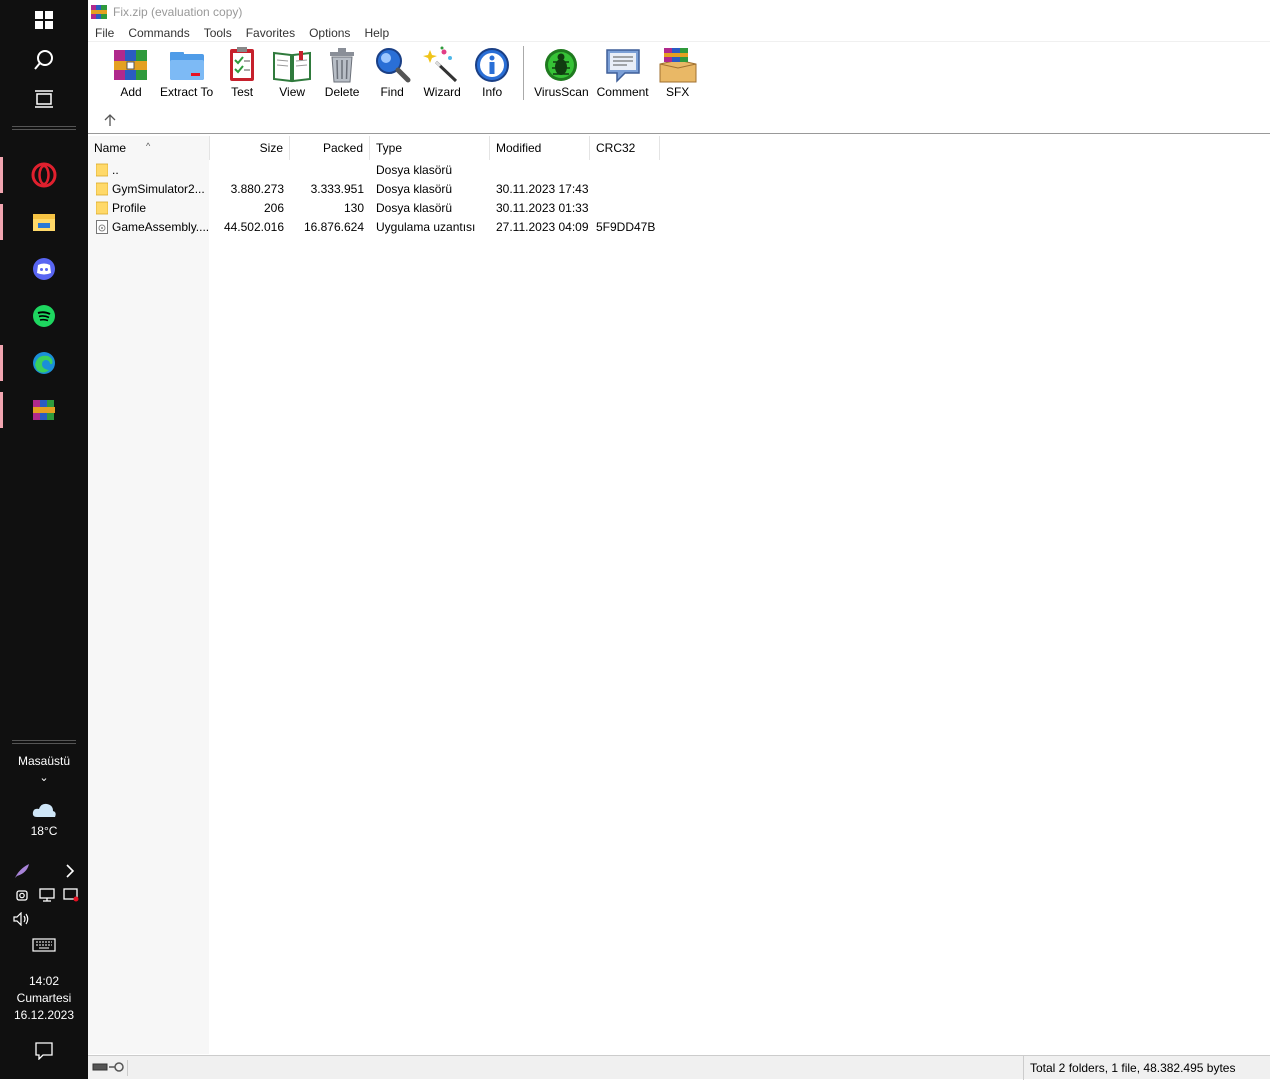 The image size is (1270, 1080). I want to click on sfx-label: SFX, so click(677, 92).